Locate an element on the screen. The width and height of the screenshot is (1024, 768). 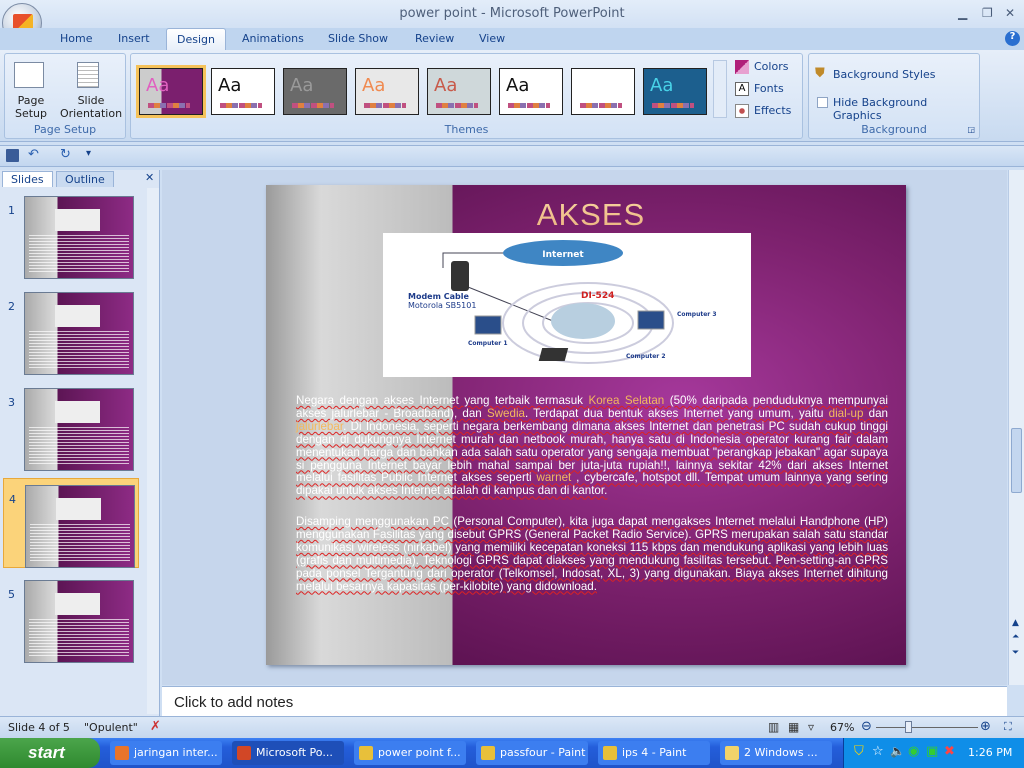
undo-icon: ↶ is located at coordinates (33, 154).